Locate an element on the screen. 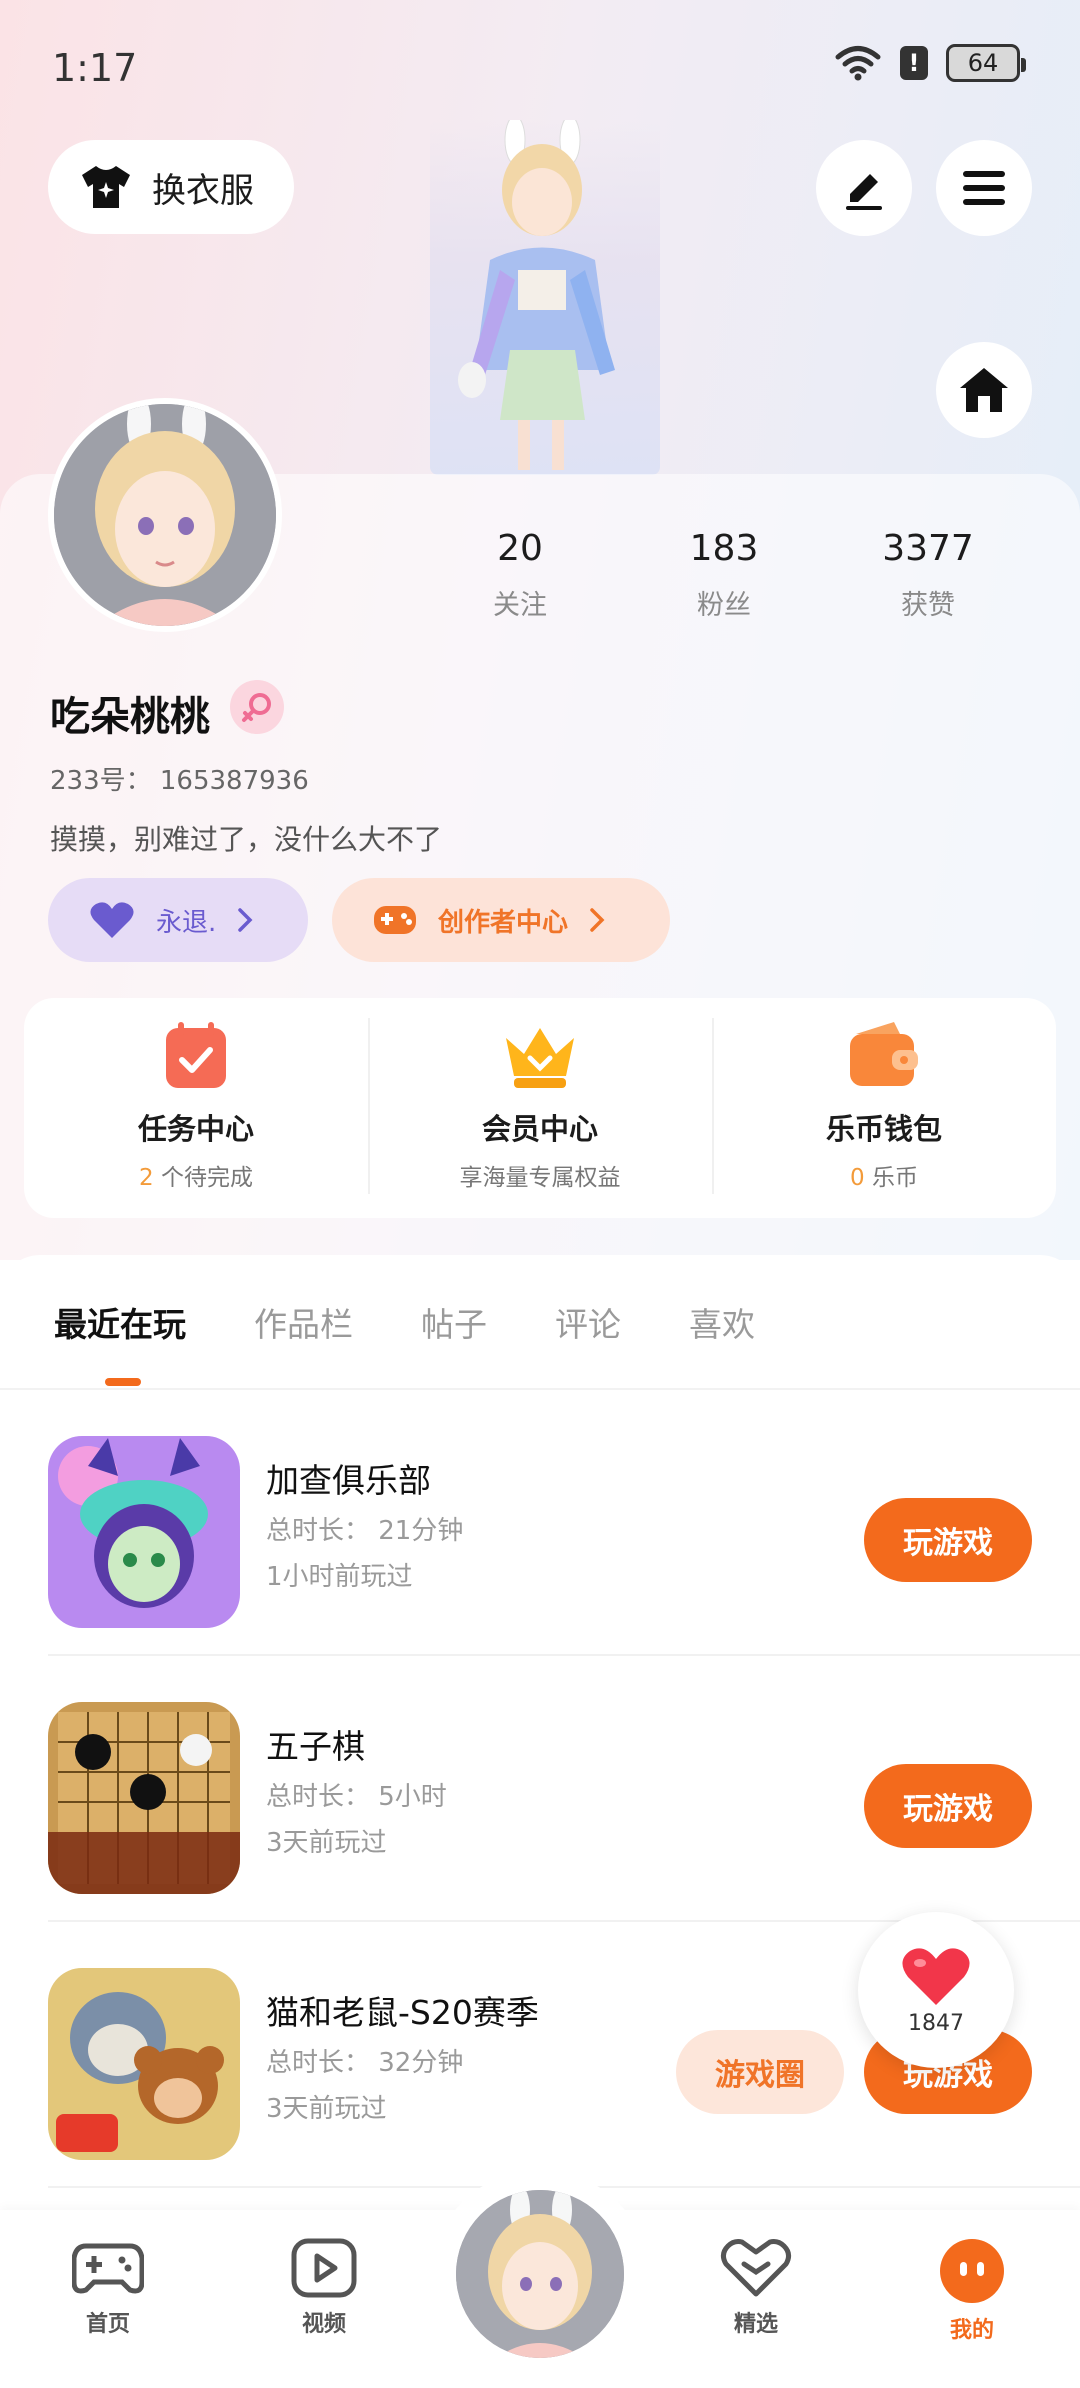 This screenshot has height=2388, width=1080. like-float-button: 1847 is located at coordinates (936, 1990).